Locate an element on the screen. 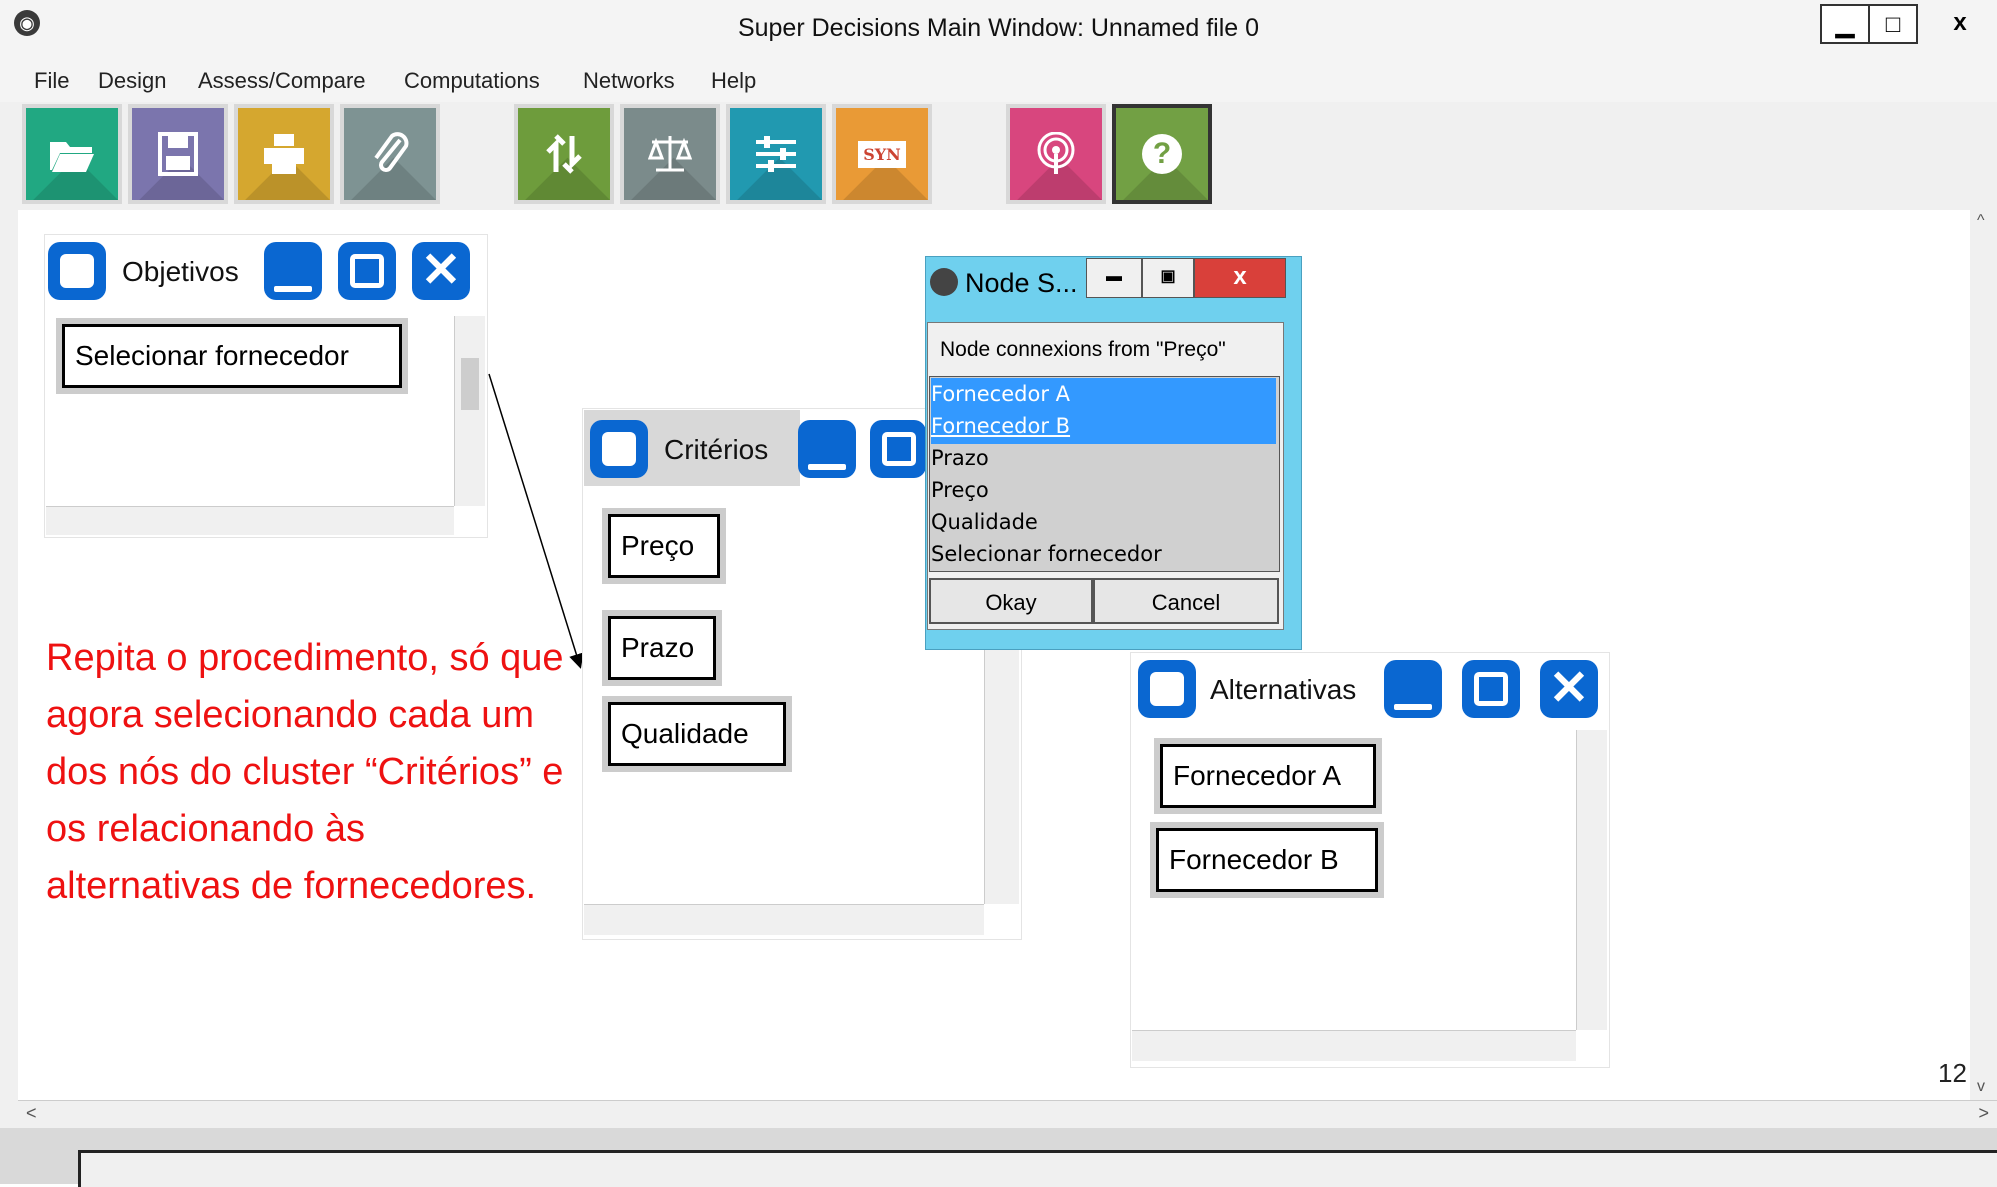 This screenshot has width=1997, height=1187. cluster-alternativas-maximize-button is located at coordinates (1491, 689).